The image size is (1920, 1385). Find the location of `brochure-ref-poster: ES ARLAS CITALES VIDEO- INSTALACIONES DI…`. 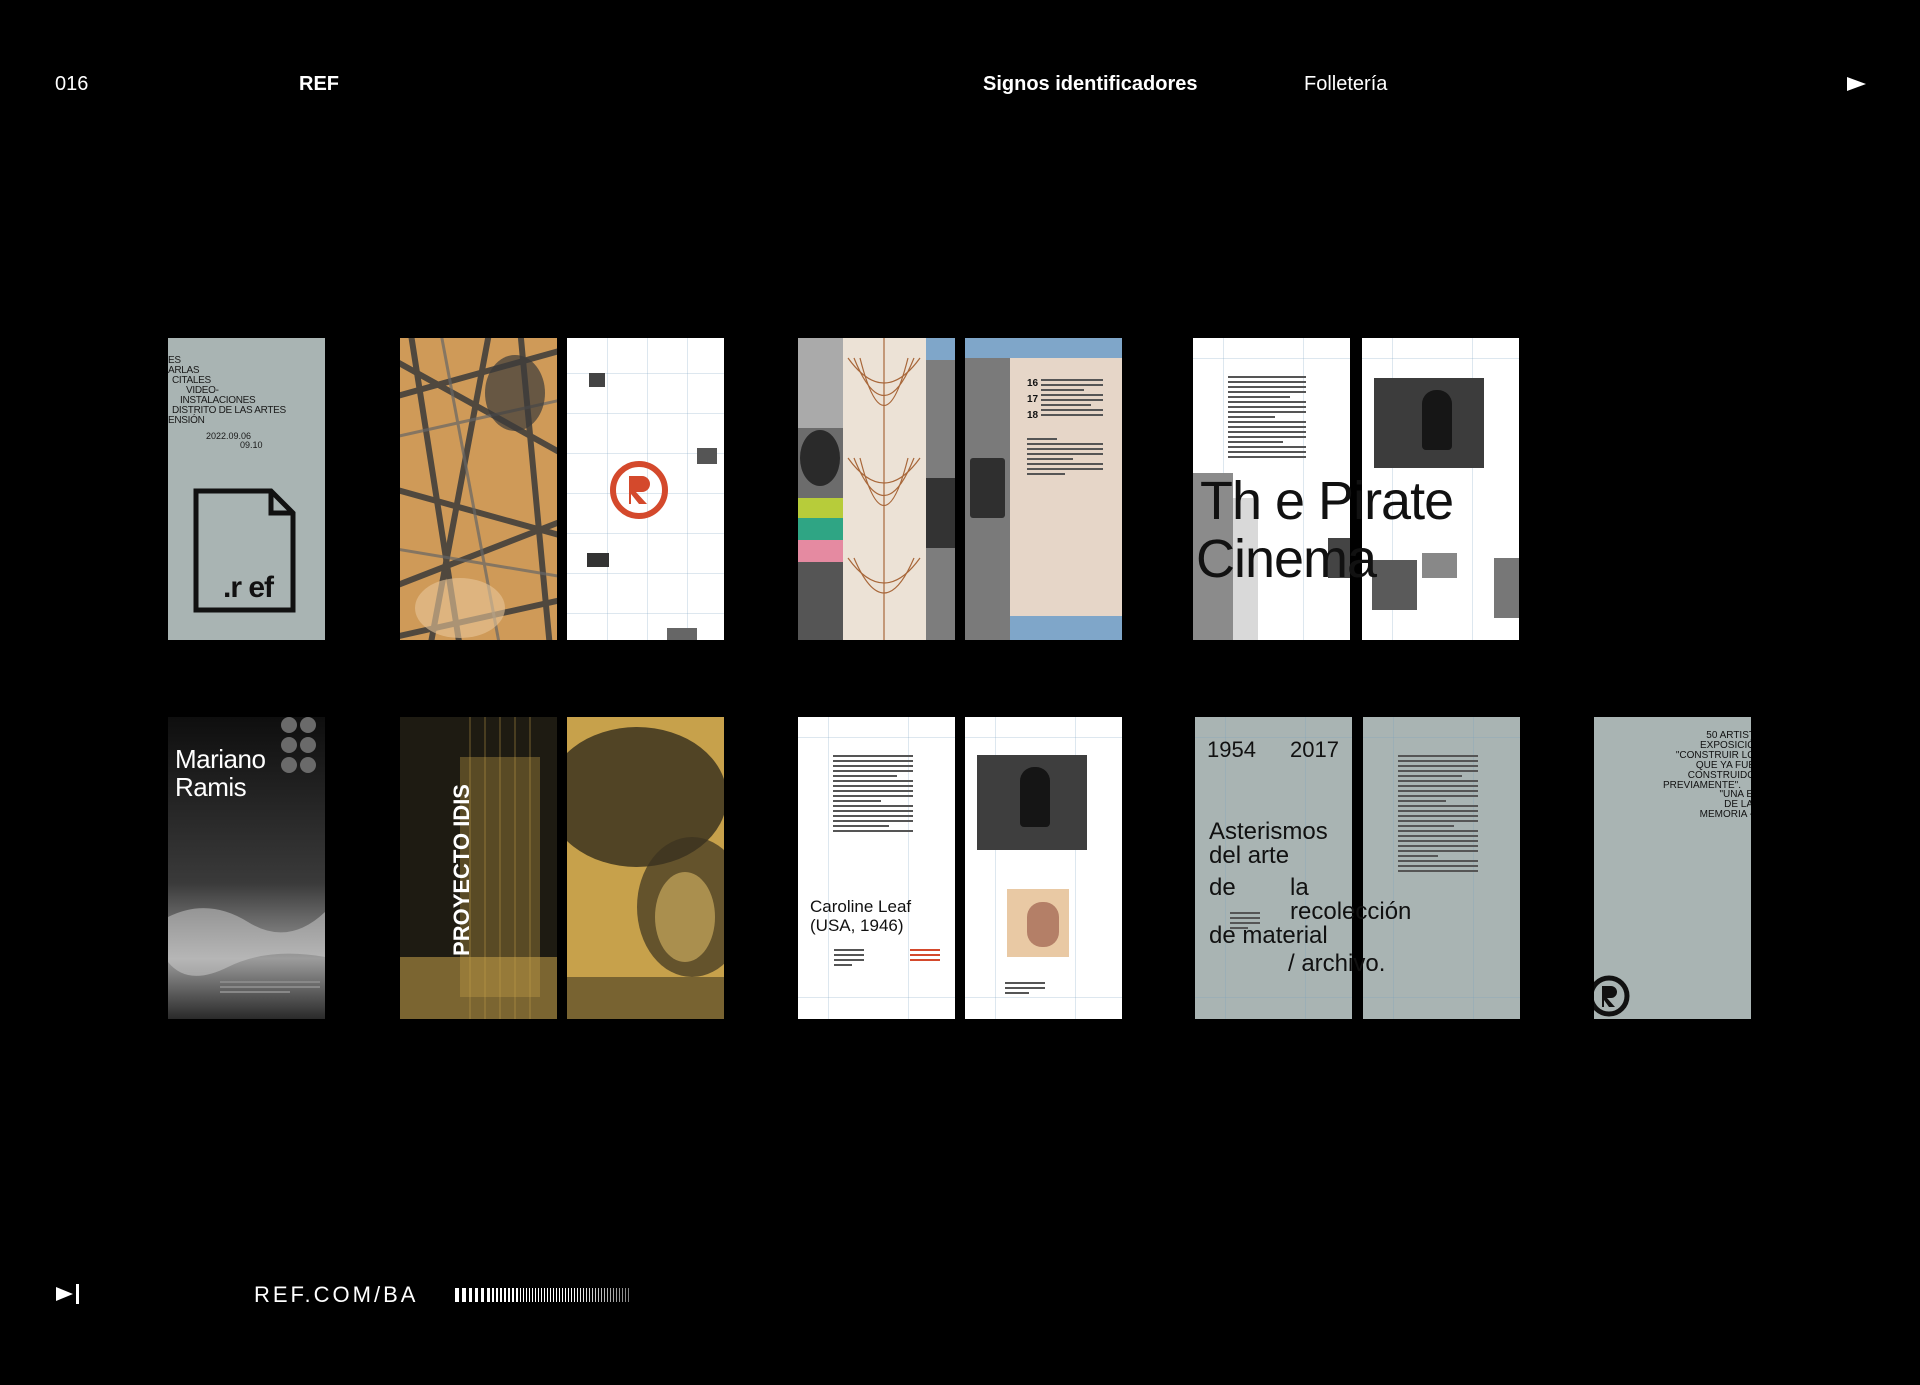

brochure-ref-poster: ES ARLAS CITALES VIDEO- INSTALACIONES DI… is located at coordinates (246, 489).